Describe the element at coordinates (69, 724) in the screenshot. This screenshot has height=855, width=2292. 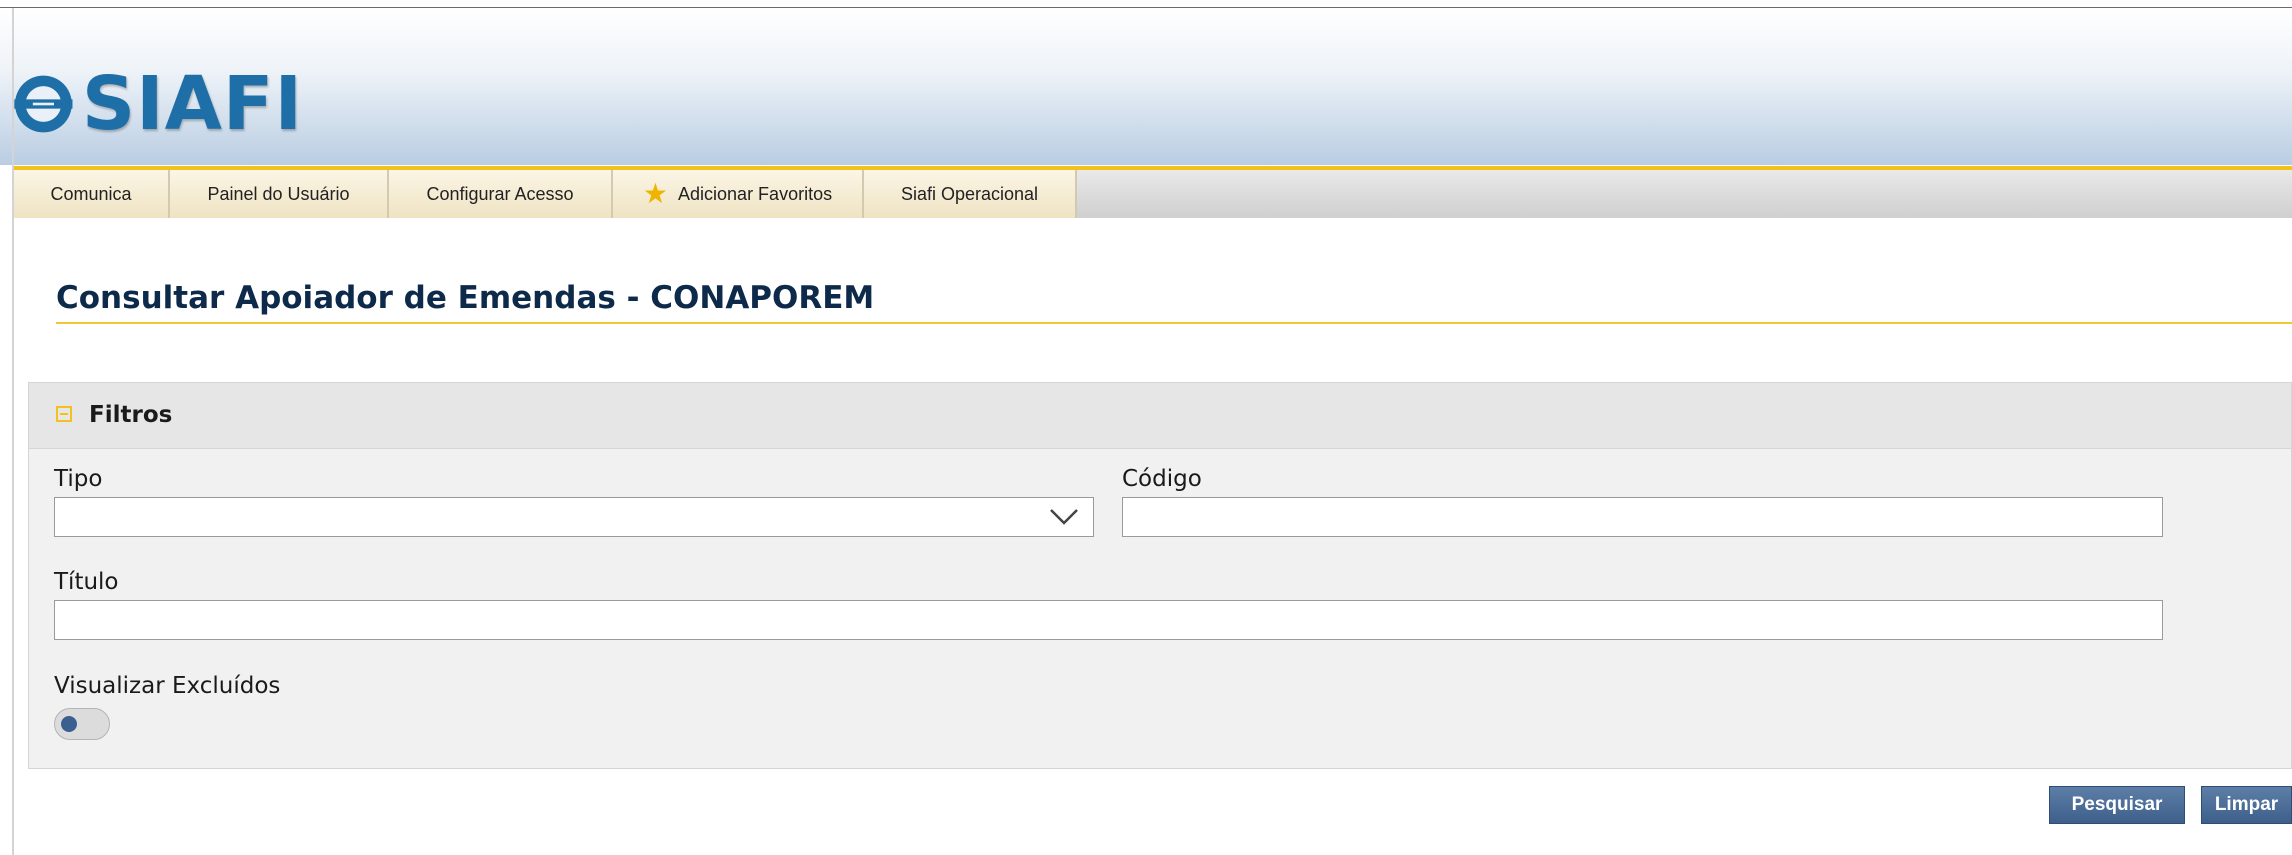
I see `toggle-knob` at that location.